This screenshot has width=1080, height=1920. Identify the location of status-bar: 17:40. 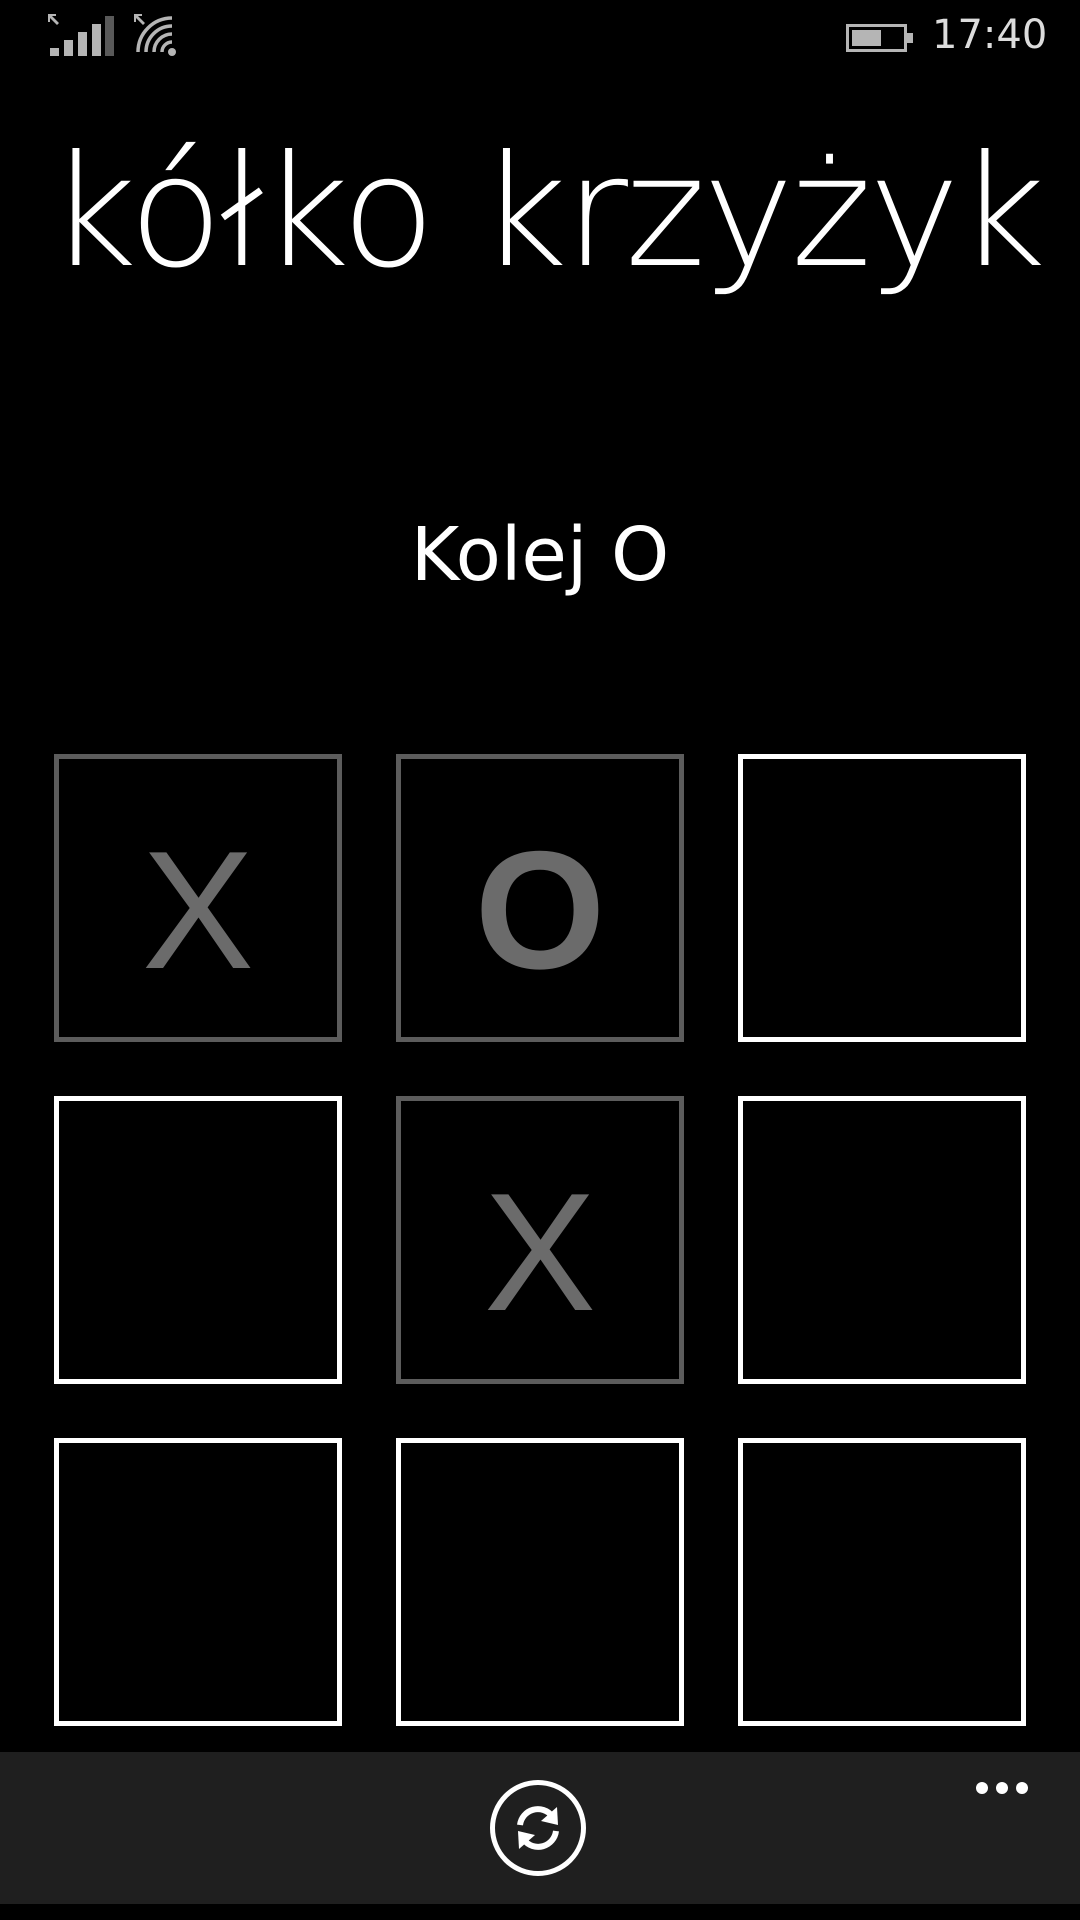
(540, 36).